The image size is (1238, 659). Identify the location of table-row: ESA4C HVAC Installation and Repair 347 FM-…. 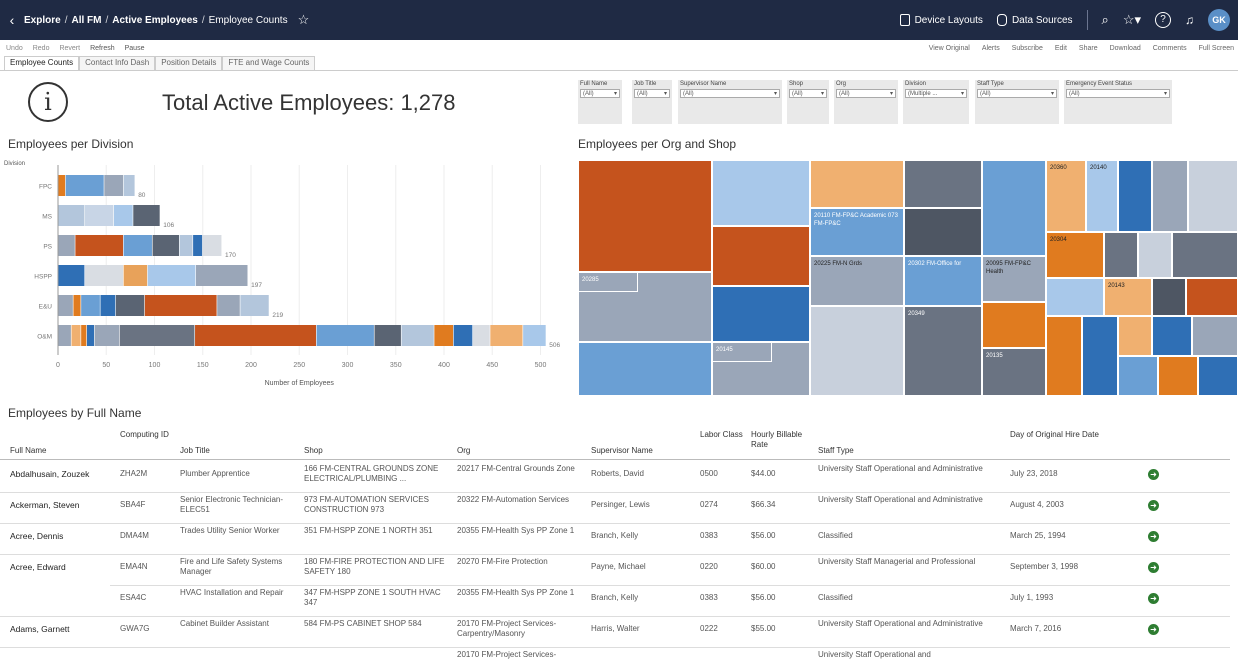
(600, 600).